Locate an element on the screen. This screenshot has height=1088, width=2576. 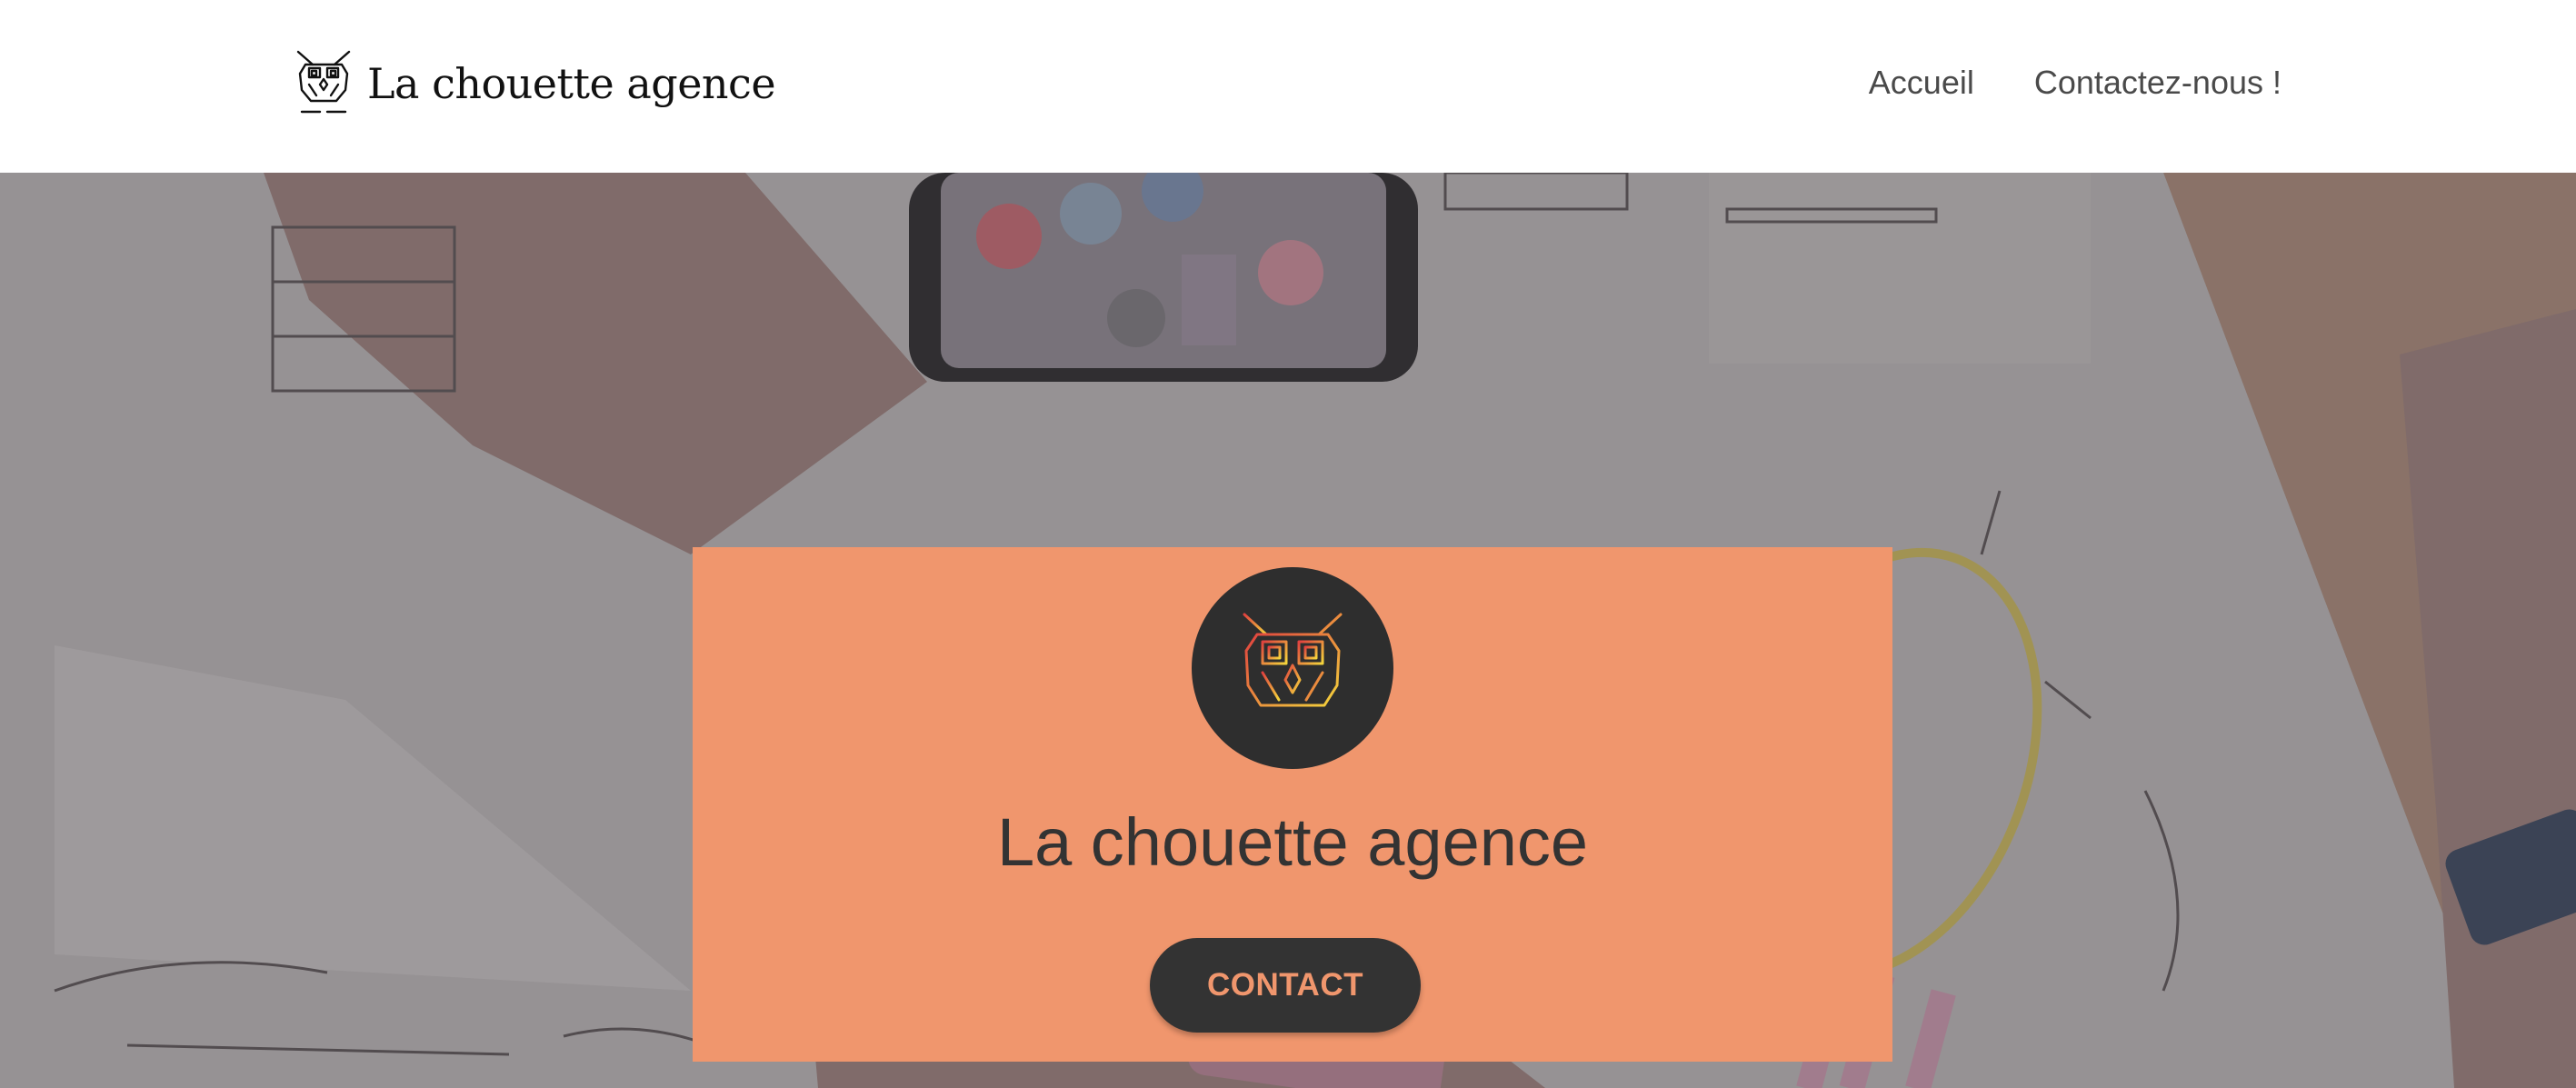
owl-logo-badge is located at coordinates (1292, 668).